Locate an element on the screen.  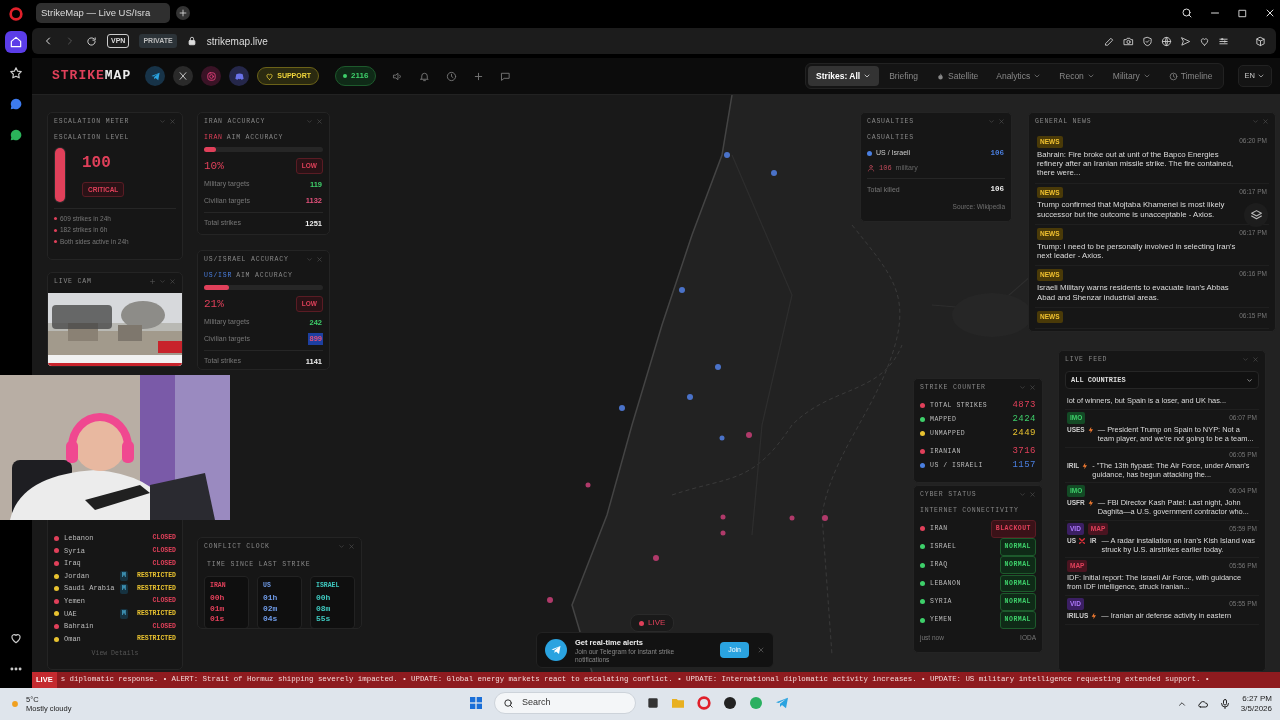
nav-tab: Briefing is located at coordinates (903, 76).